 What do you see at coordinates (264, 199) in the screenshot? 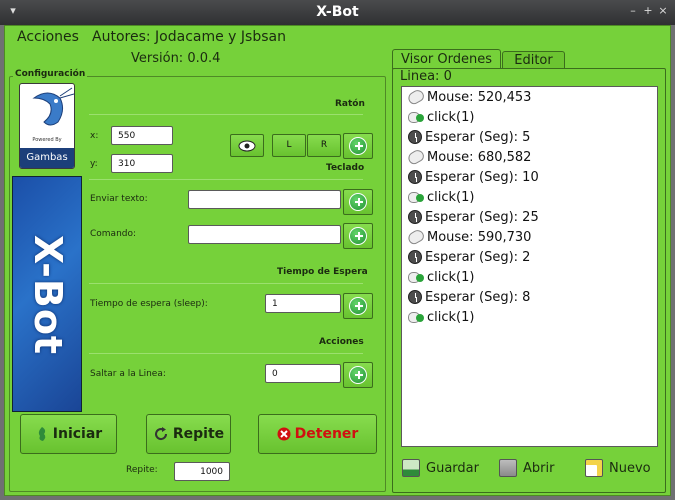
I see `enviar-input` at bounding box center [264, 199].